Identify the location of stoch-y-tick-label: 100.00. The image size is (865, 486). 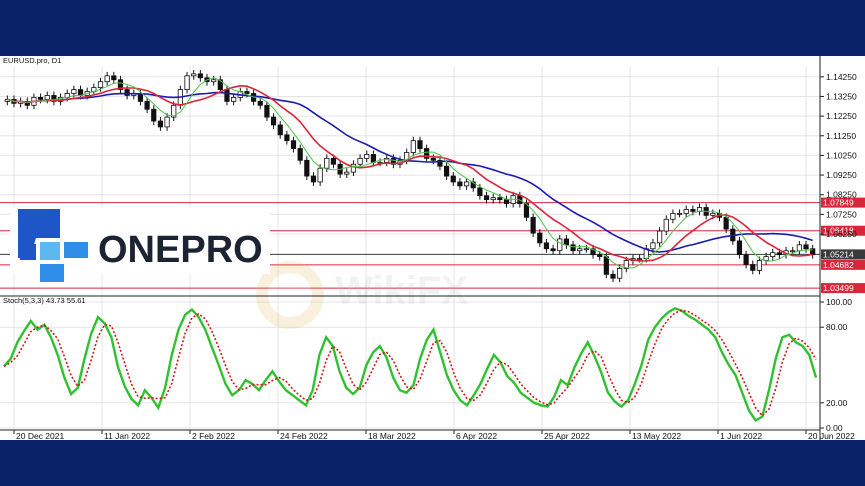
(839, 302).